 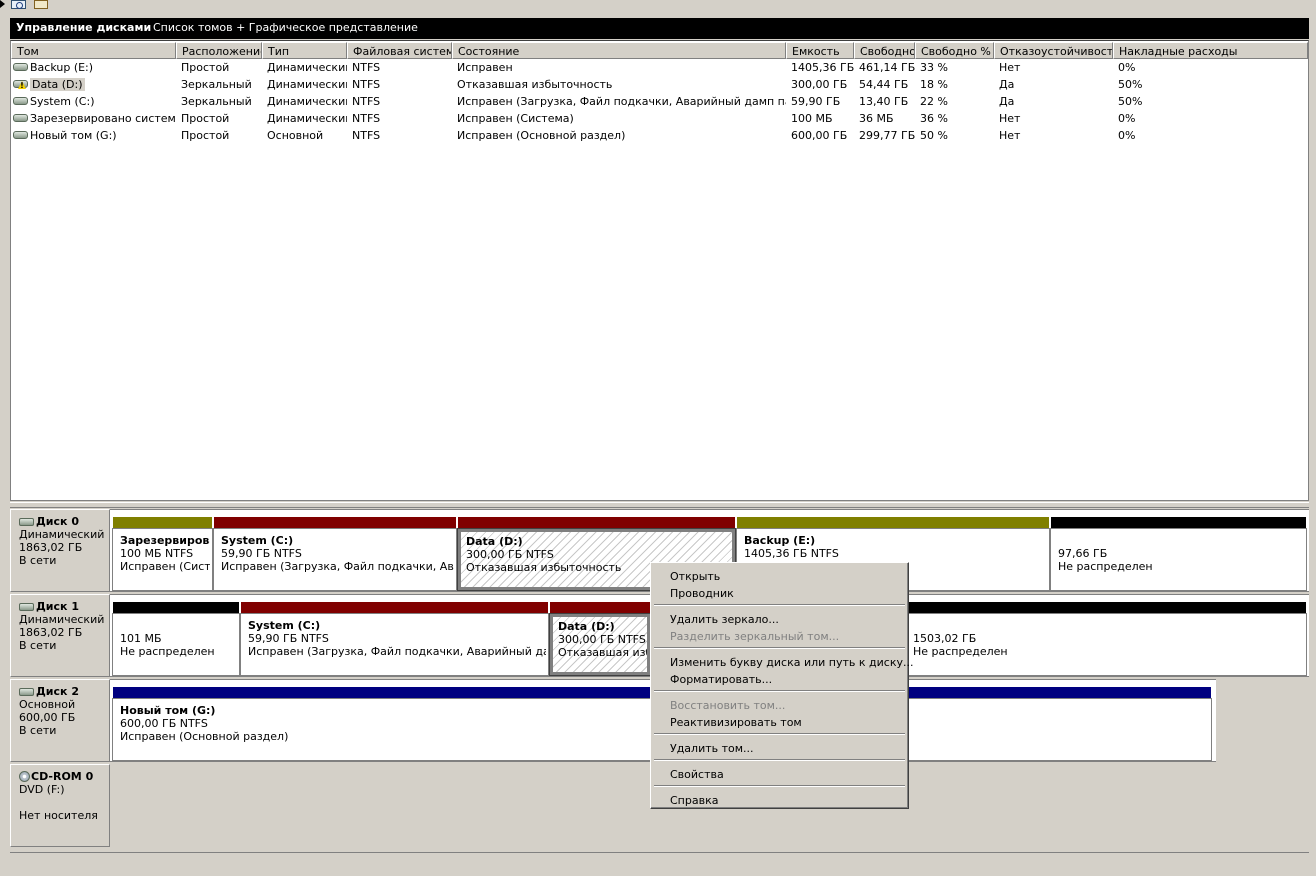 I want to click on volume-free: 54,44 ГБ, so click(x=884, y=84).